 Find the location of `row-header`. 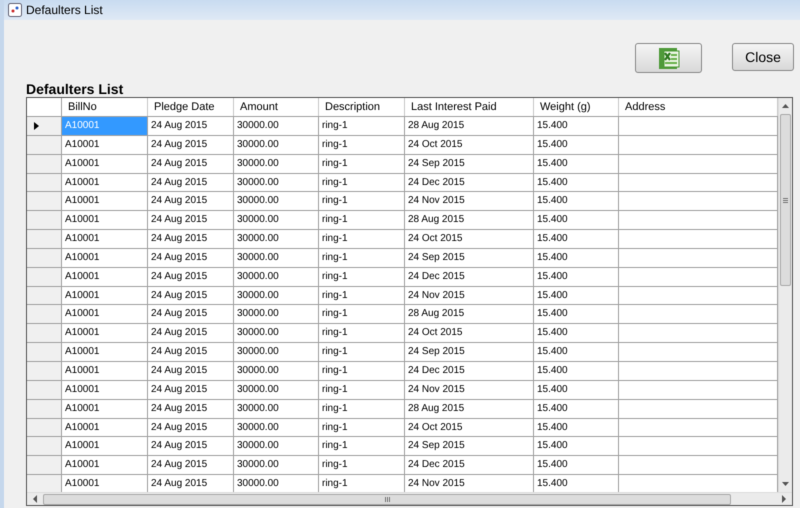

row-header is located at coordinates (44, 126).